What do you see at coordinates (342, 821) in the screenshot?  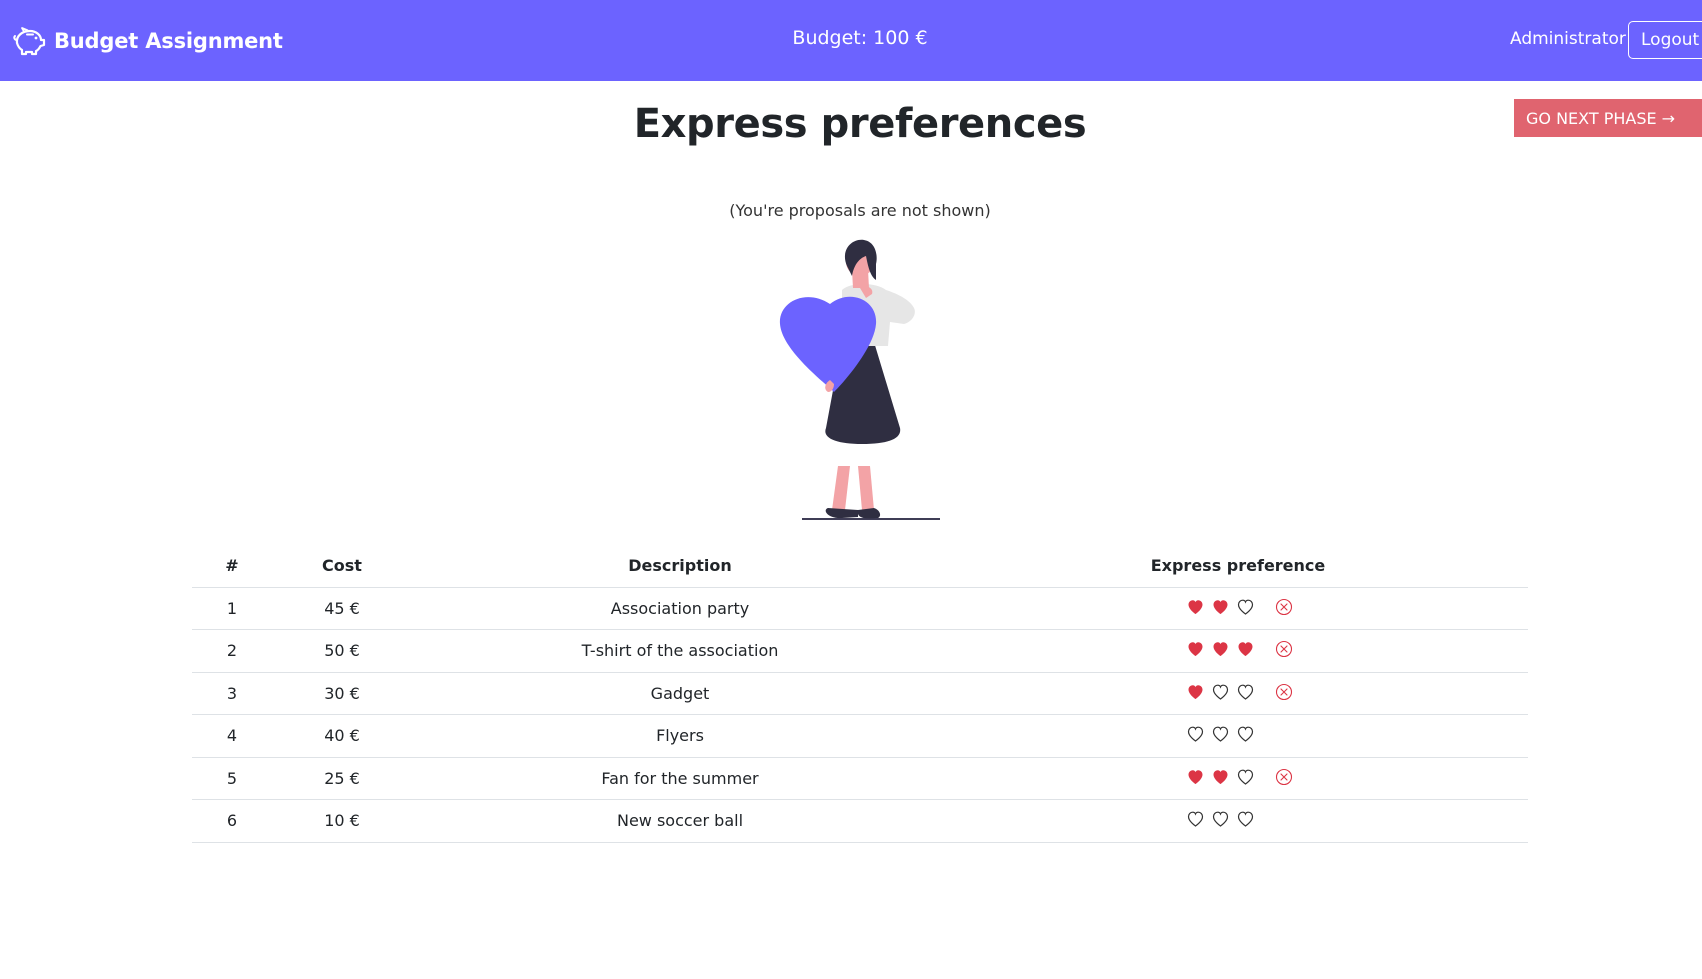 I see `row-cost: 10 €` at bounding box center [342, 821].